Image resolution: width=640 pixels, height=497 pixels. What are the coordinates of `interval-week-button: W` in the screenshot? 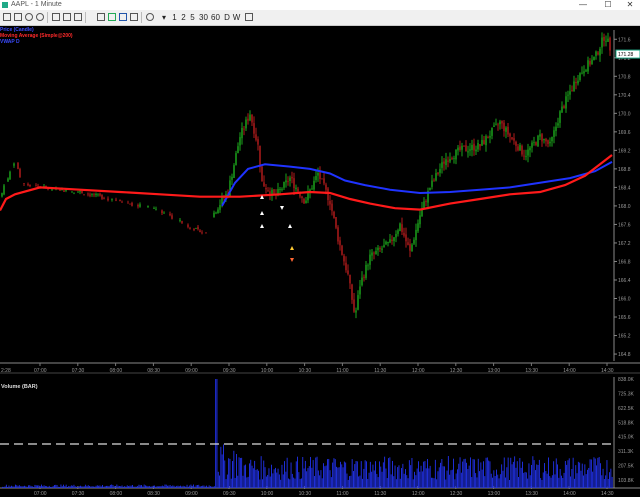 It's located at (236, 17).